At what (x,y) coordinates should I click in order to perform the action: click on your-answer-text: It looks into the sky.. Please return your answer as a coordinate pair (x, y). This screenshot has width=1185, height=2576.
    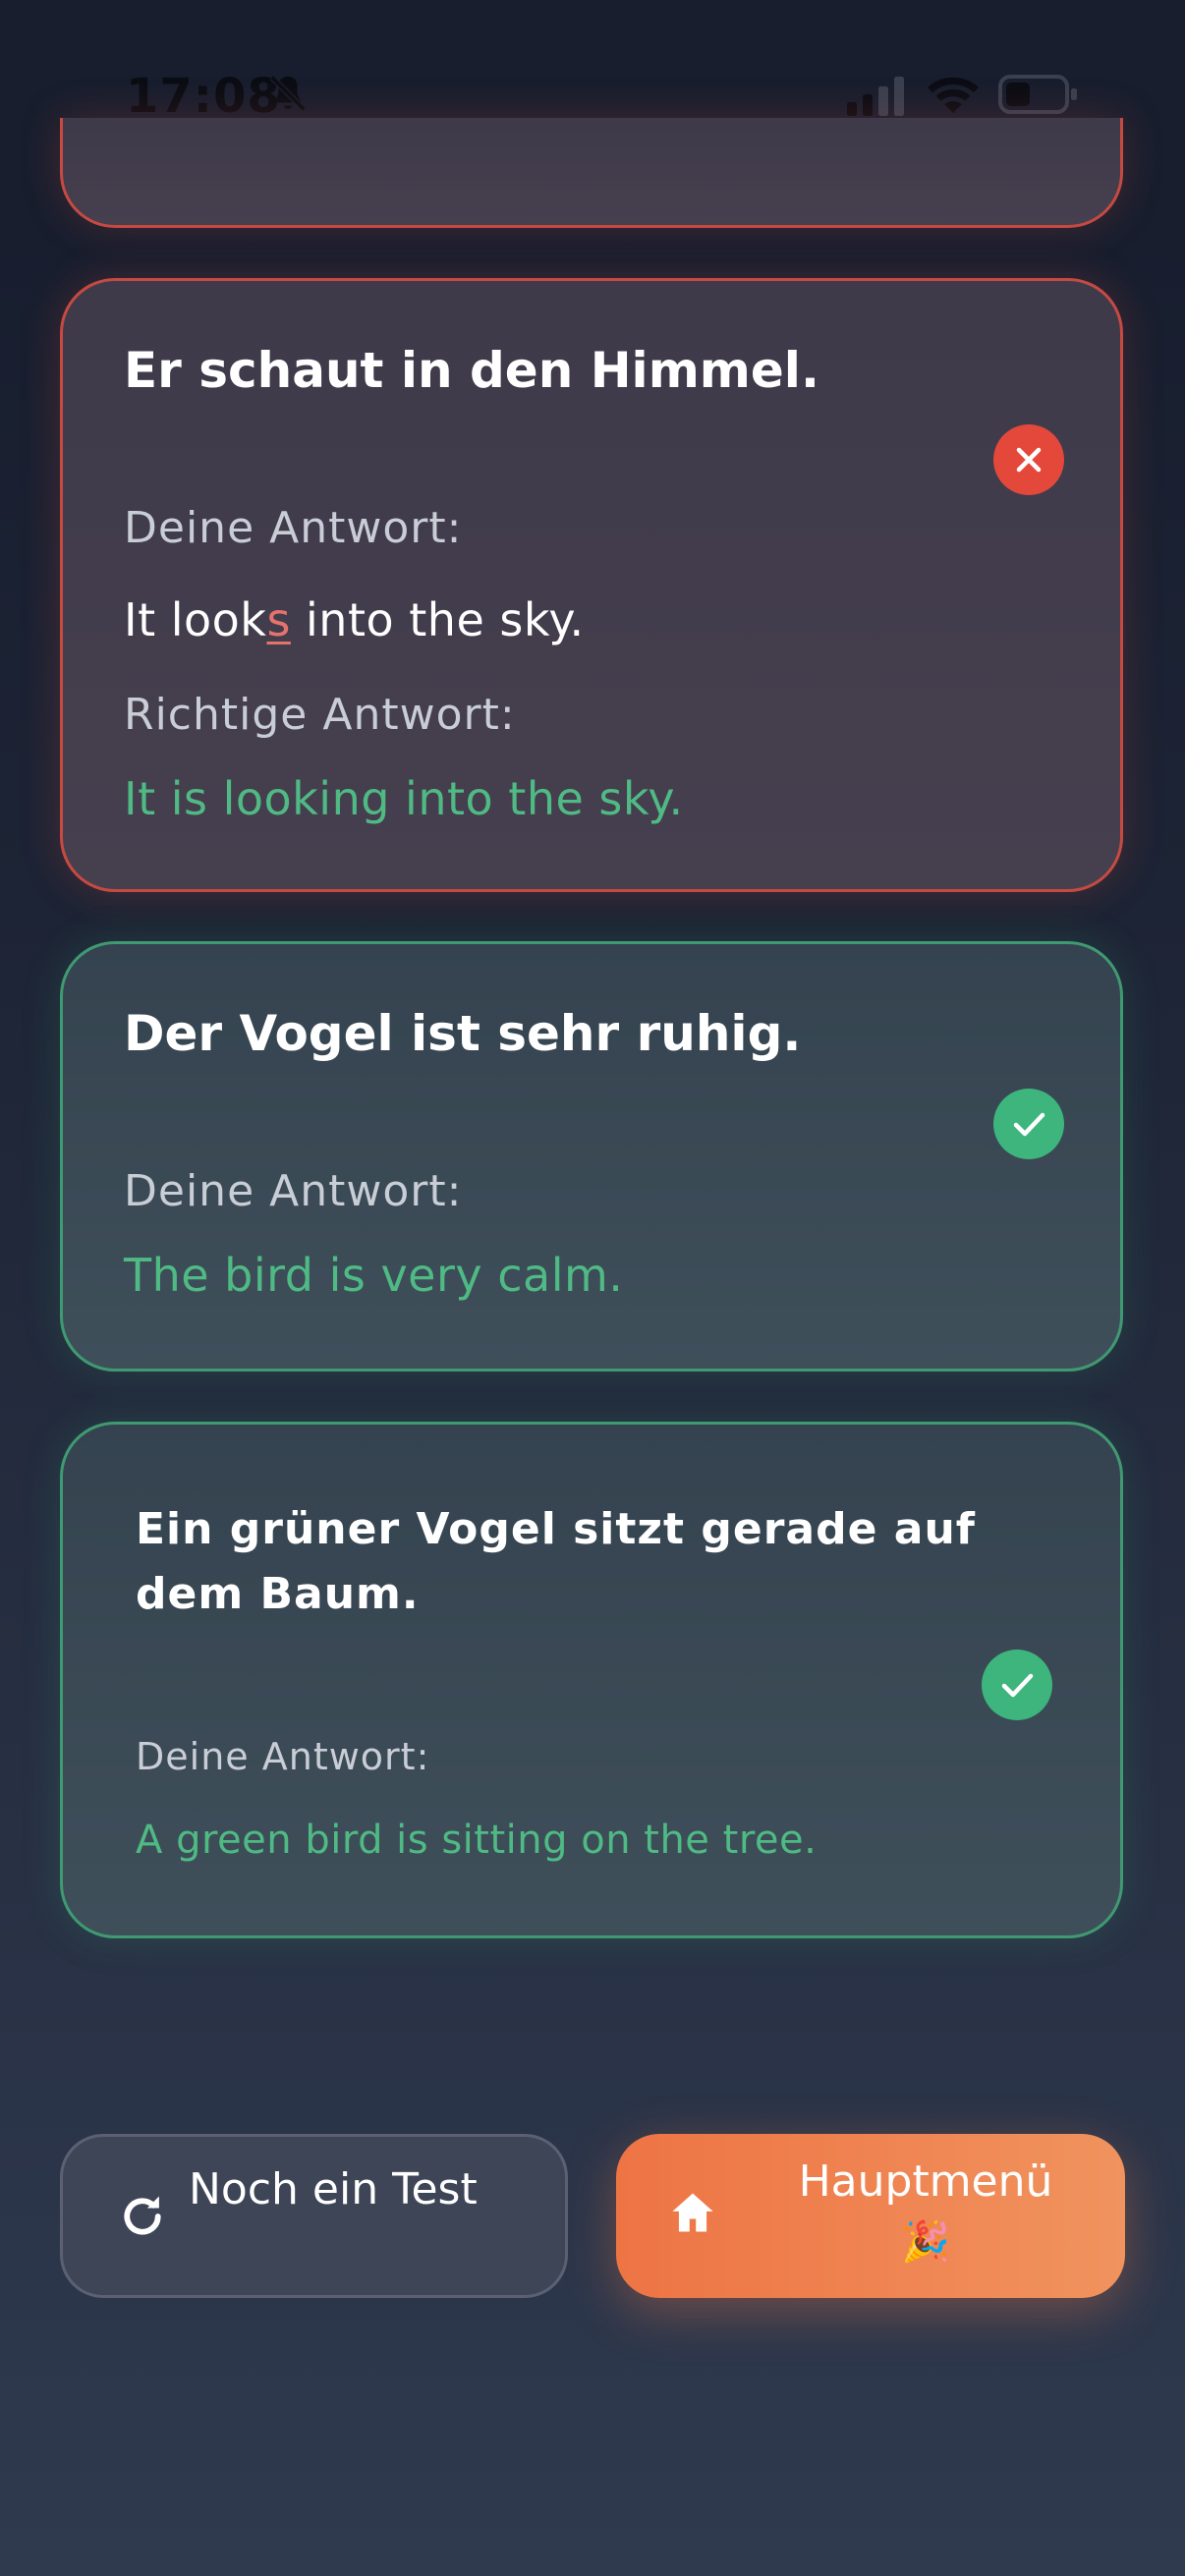
    Looking at the image, I should click on (354, 619).